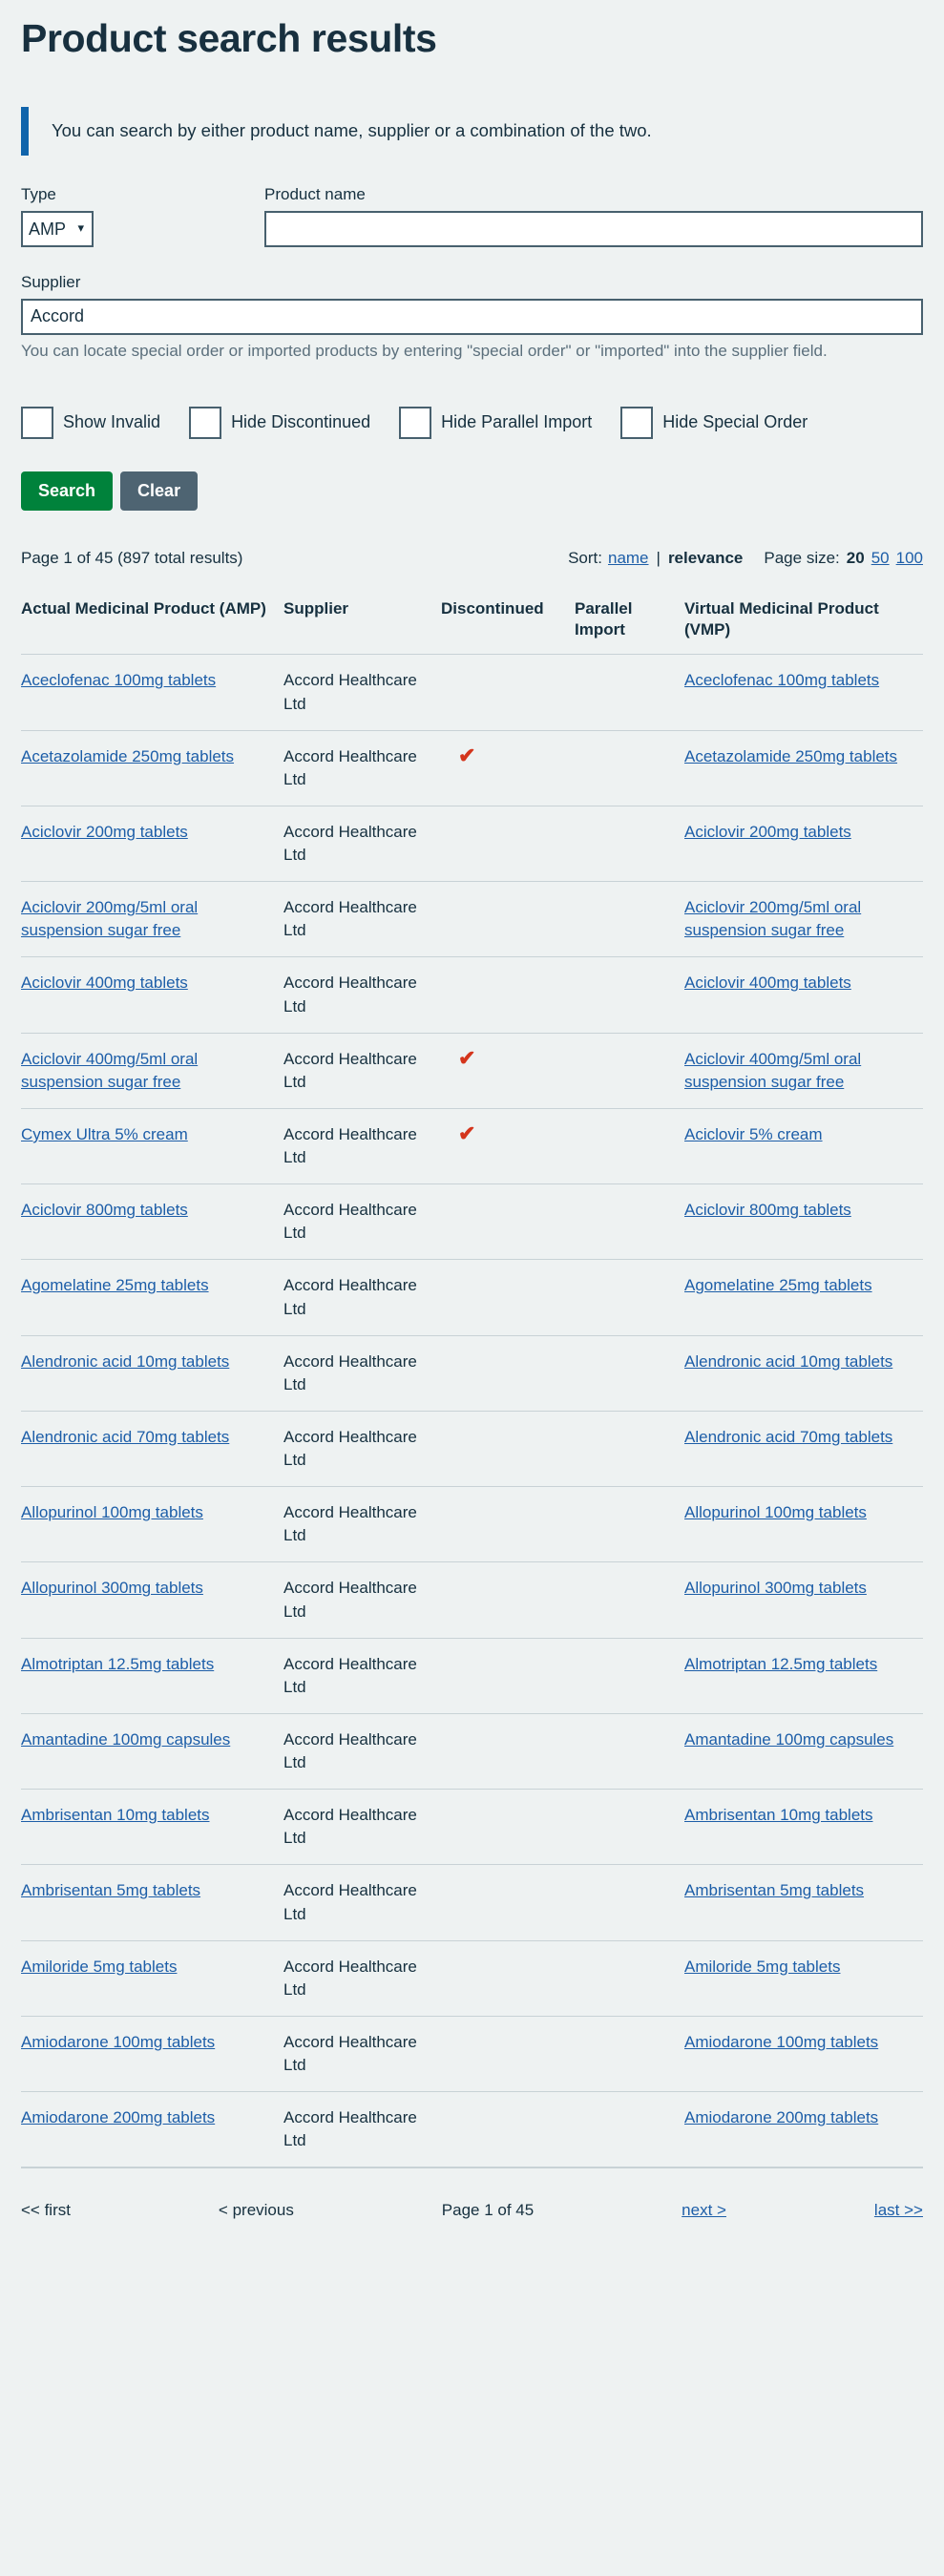 This screenshot has height=2576, width=944. What do you see at coordinates (159, 491) in the screenshot?
I see `clear-button: Clear` at bounding box center [159, 491].